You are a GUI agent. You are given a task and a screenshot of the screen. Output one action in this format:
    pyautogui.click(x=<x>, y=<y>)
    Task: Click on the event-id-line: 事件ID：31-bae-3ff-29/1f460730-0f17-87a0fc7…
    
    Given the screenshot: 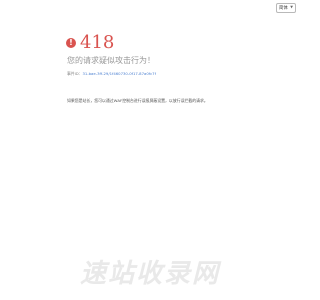 What is the action you would take?
    pyautogui.click(x=111, y=74)
    